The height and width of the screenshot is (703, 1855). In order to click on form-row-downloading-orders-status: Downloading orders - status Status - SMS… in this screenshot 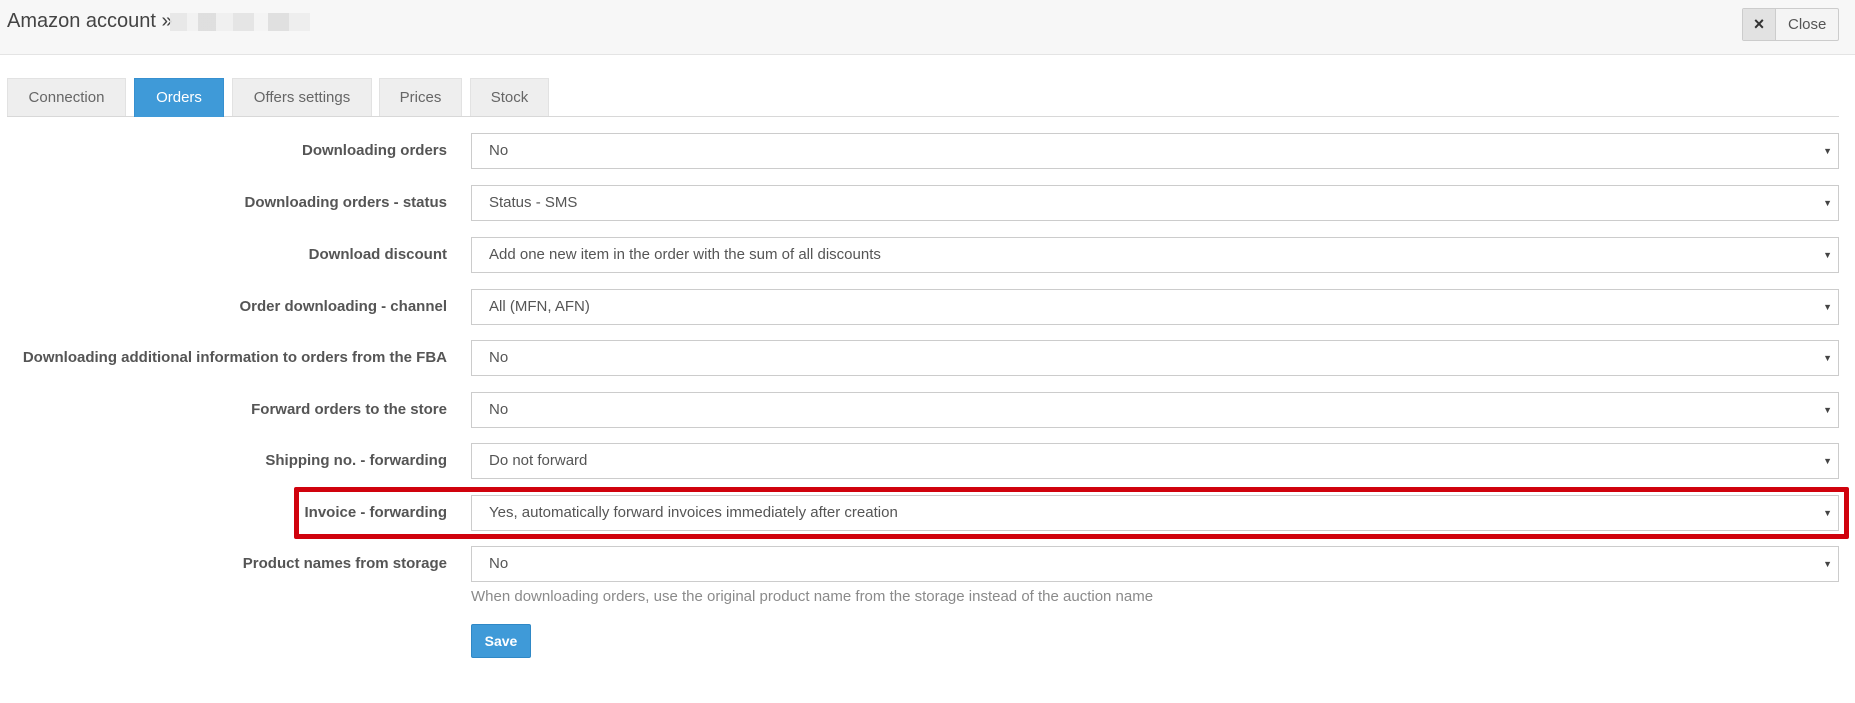, I will do `click(927, 203)`.